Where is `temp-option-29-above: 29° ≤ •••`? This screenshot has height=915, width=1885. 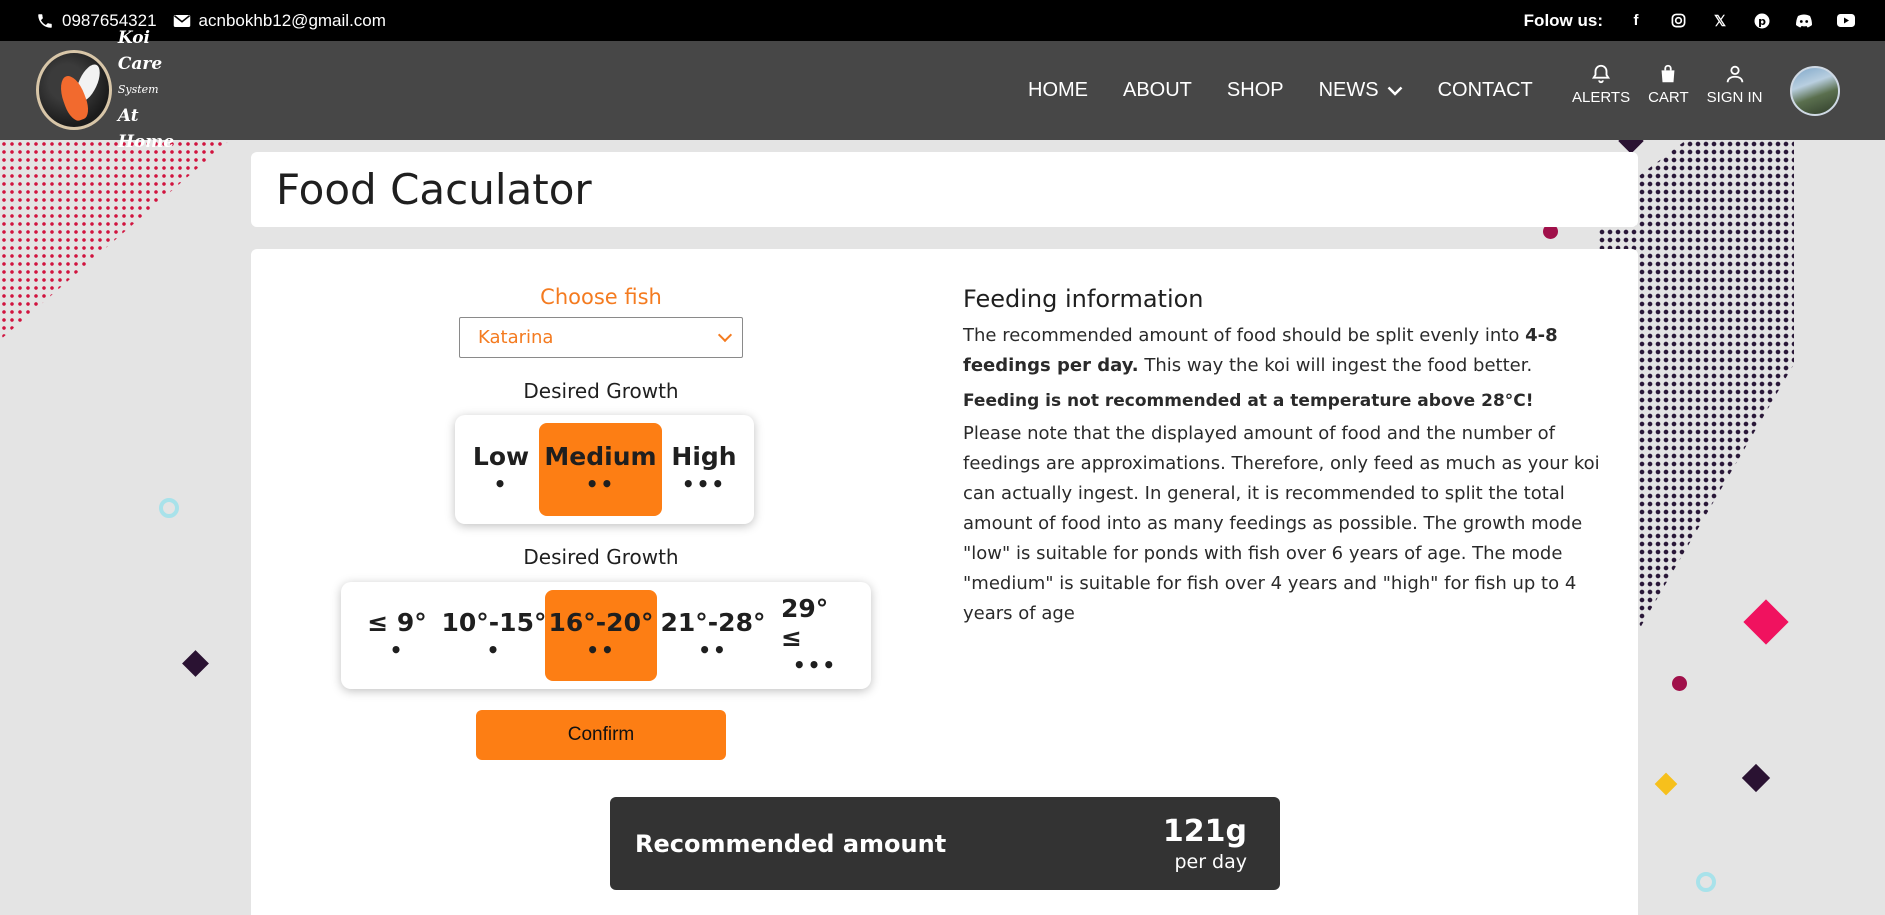 temp-option-29-above: 29° ≤ ••• is located at coordinates (815, 635).